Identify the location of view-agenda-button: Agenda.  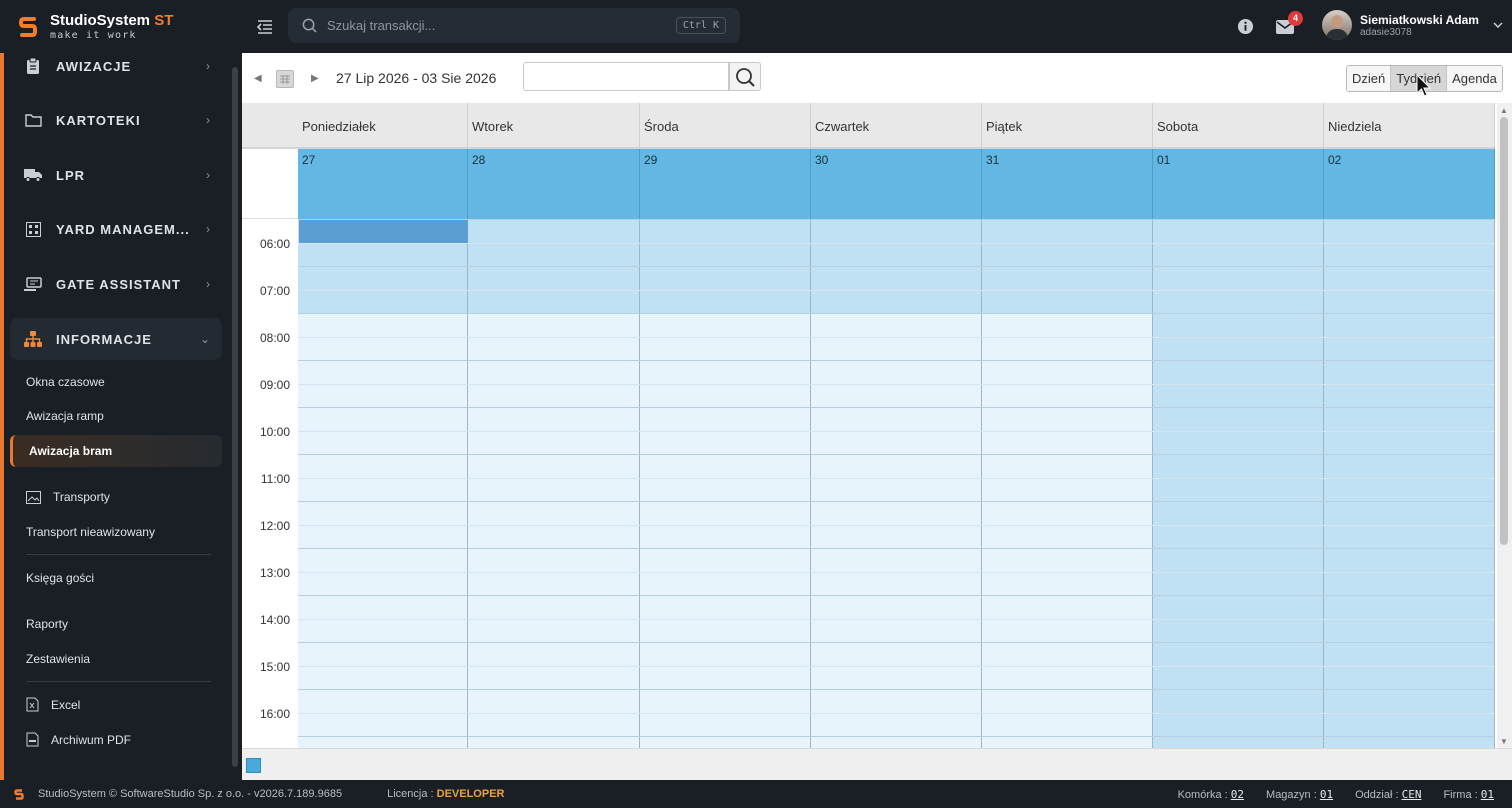
(1474, 78).